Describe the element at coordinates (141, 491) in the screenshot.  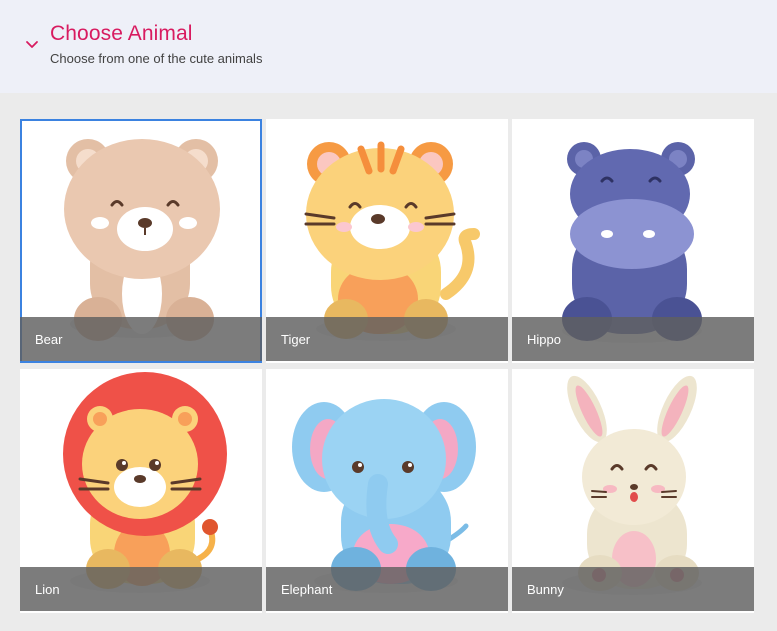
I see `animal-card-lion: Lion` at that location.